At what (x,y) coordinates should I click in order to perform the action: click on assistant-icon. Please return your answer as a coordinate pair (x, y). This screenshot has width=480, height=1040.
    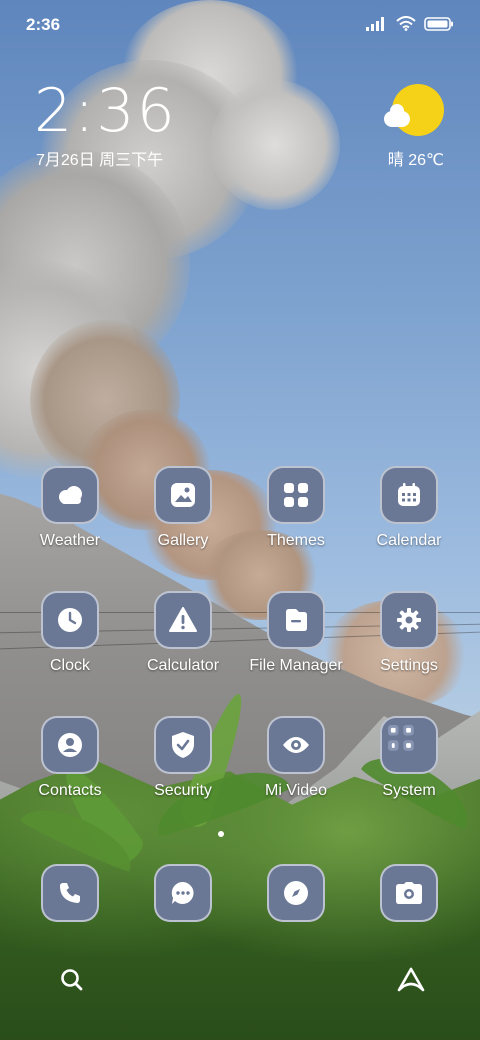
    Looking at the image, I should click on (411, 980).